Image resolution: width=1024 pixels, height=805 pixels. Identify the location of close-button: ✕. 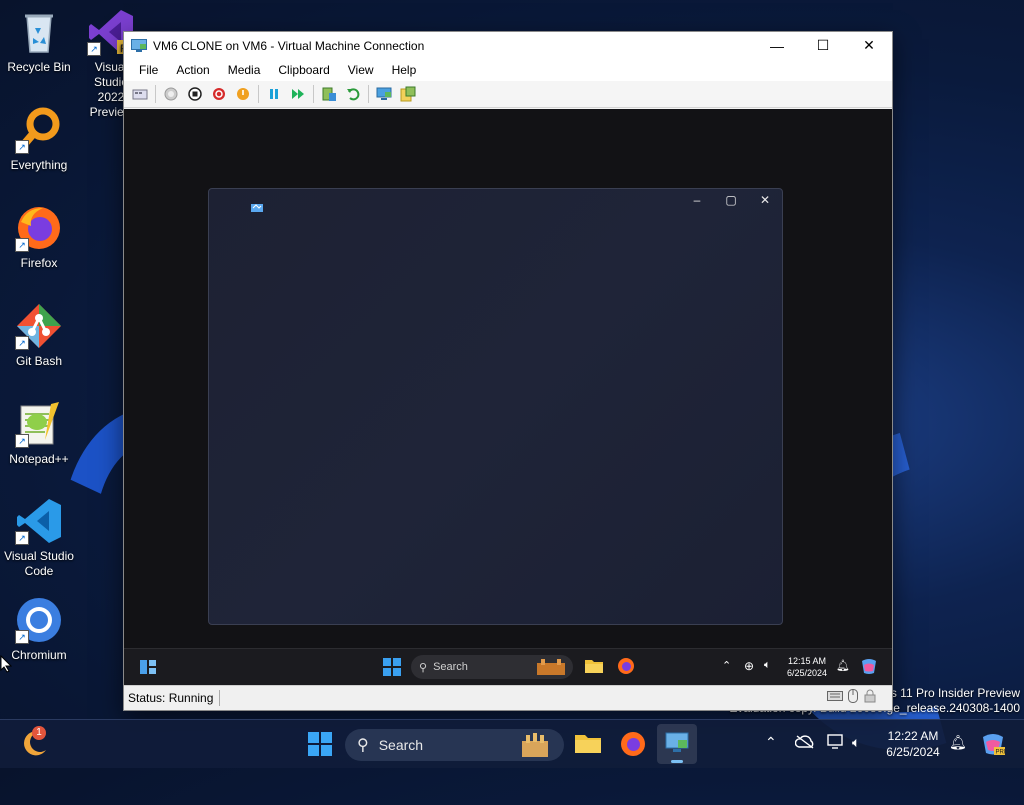
(869, 45).